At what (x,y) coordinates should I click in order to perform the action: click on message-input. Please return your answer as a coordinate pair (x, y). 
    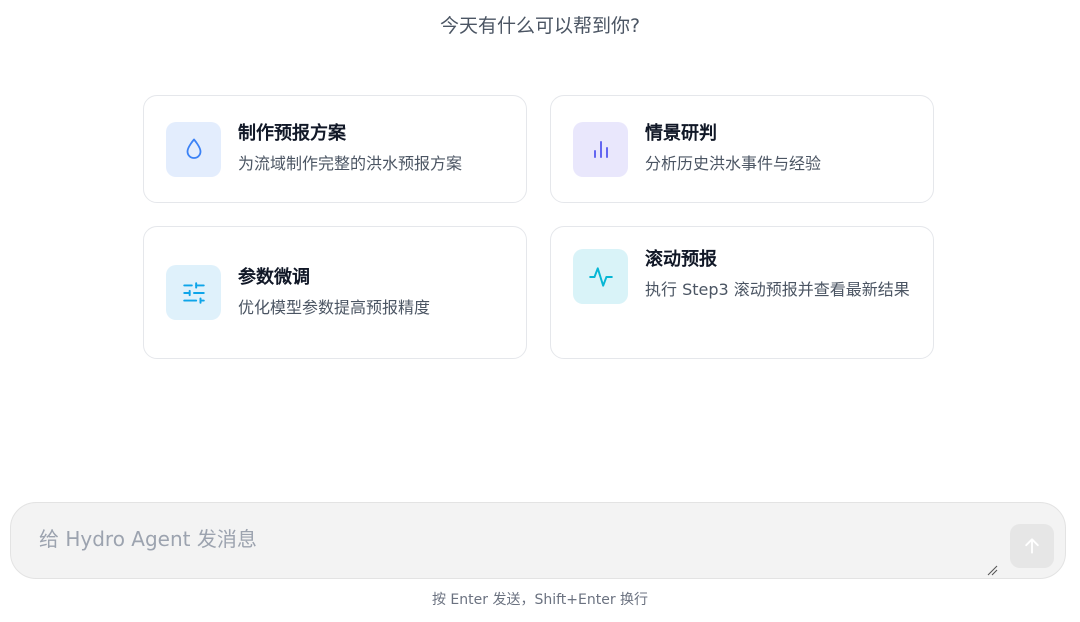
    Looking at the image, I should click on (489, 544).